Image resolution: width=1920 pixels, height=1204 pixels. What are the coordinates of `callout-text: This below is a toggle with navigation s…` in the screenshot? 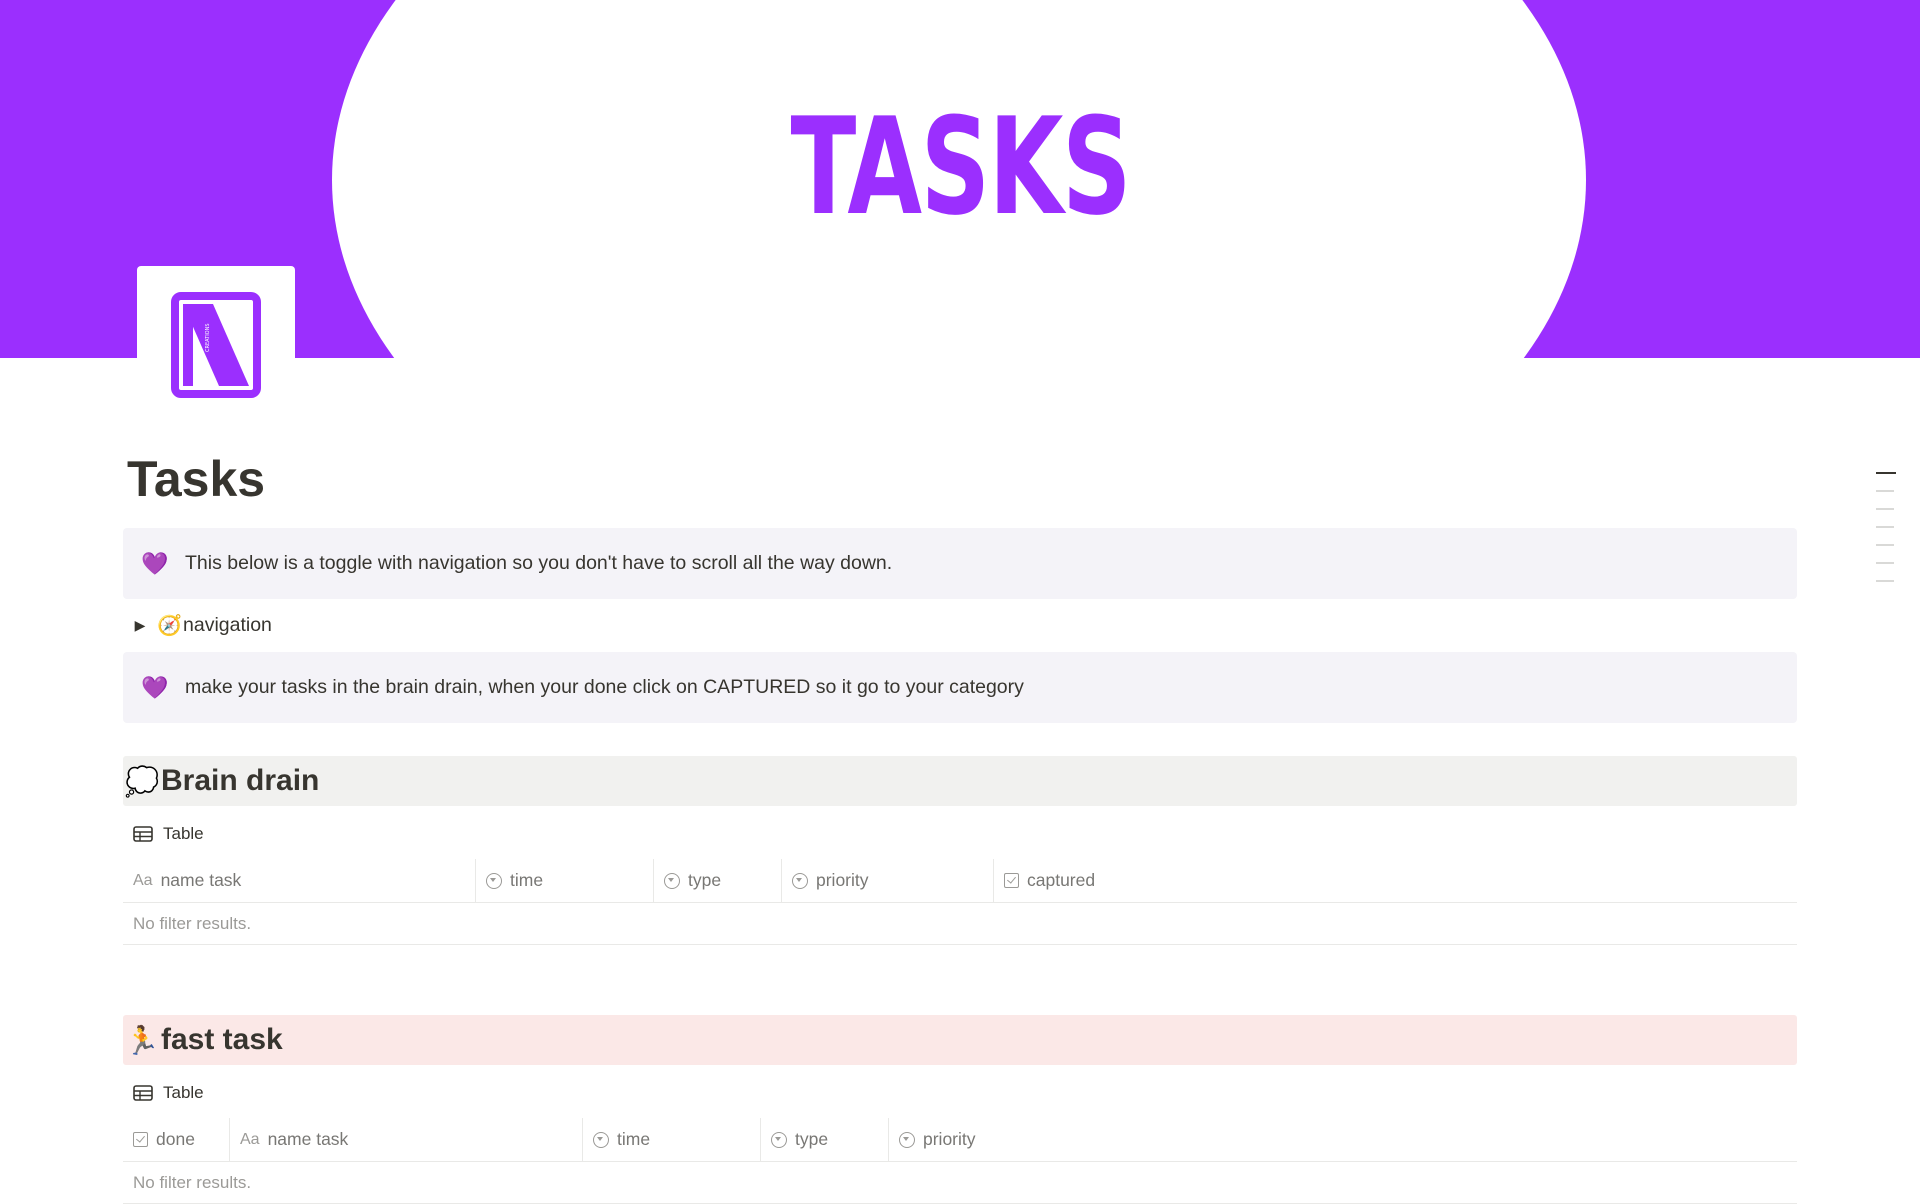 It's located at (539, 563).